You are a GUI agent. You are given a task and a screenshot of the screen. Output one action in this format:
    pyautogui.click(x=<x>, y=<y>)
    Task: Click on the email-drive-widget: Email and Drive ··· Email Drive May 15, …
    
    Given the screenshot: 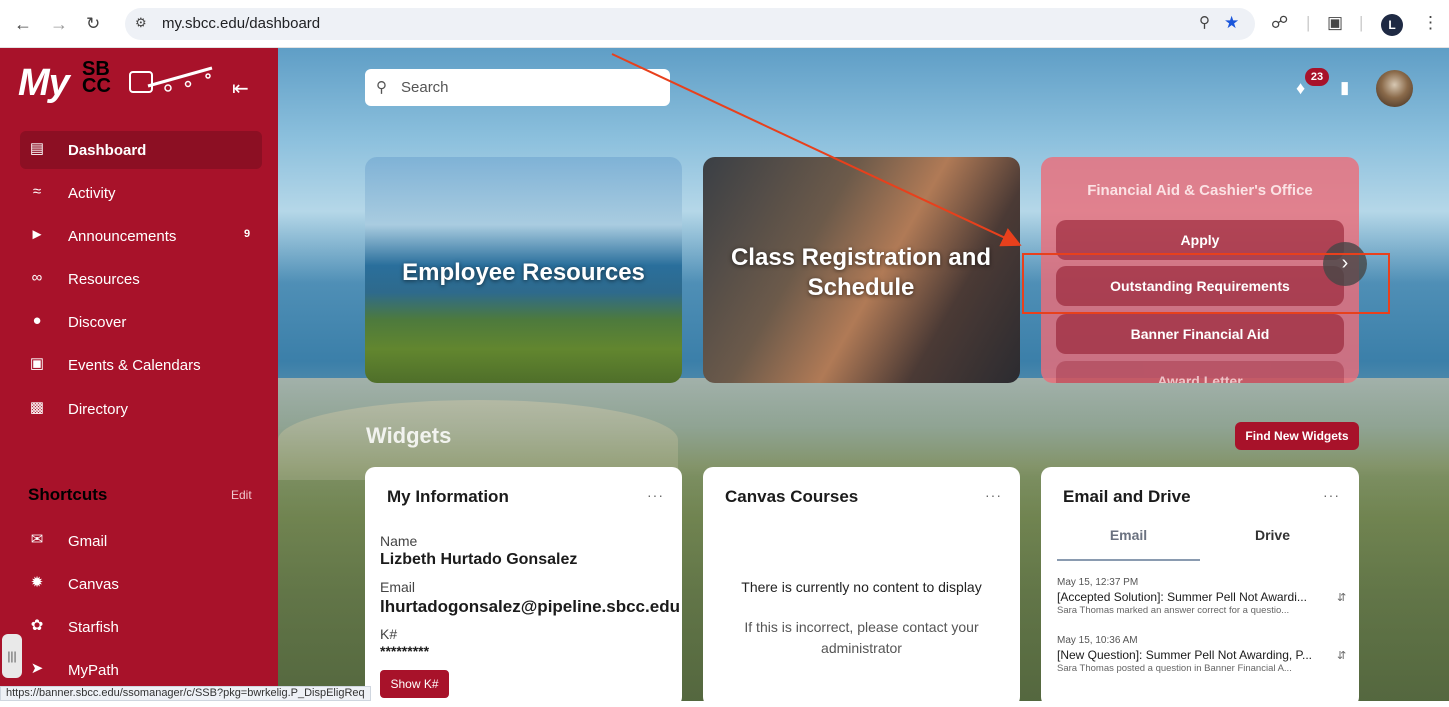 What is the action you would take?
    pyautogui.click(x=1200, y=587)
    